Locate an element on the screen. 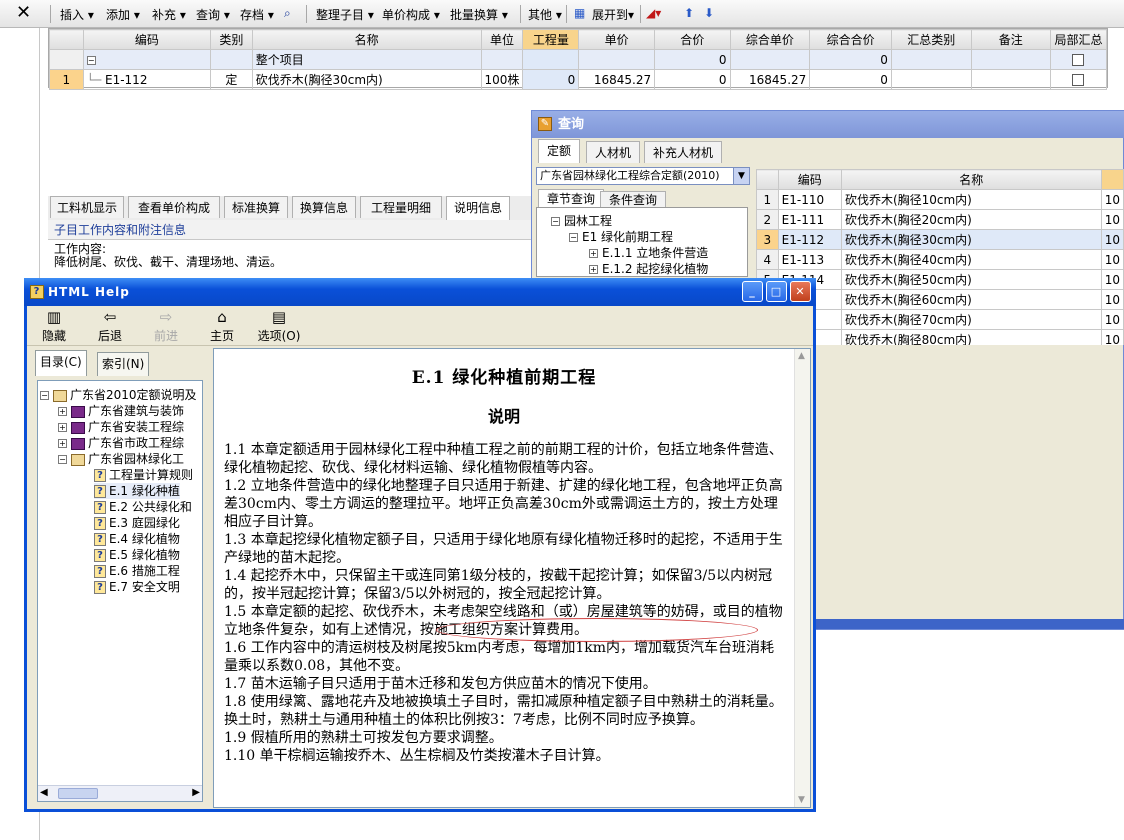 The width and height of the screenshot is (1124, 840). query-menu: 查询 ▾ is located at coordinates (213, 14).